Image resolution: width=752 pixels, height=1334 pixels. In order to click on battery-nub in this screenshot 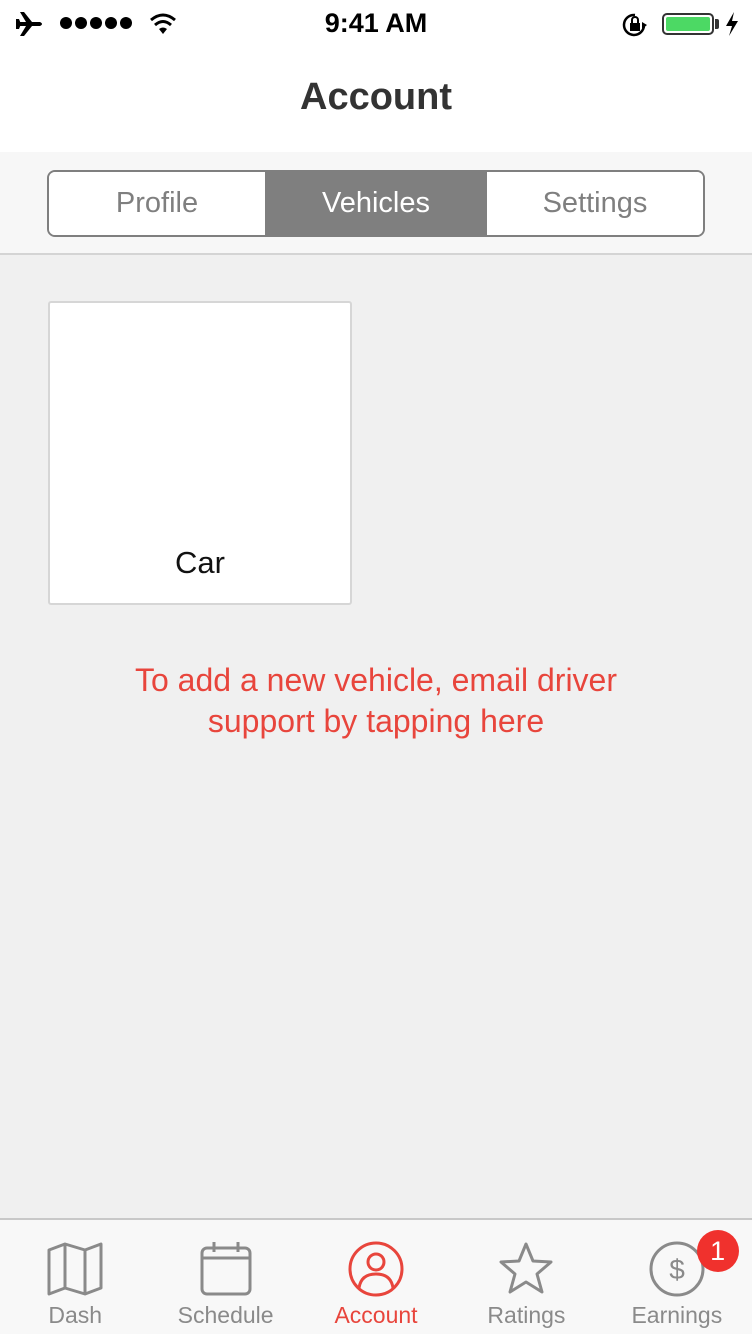, I will do `click(717, 24)`.